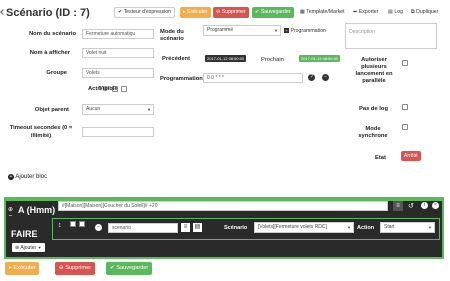 The height and width of the screenshot is (281, 450). What do you see at coordinates (220, 30) in the screenshot?
I see `mode-value: Programmé` at bounding box center [220, 30].